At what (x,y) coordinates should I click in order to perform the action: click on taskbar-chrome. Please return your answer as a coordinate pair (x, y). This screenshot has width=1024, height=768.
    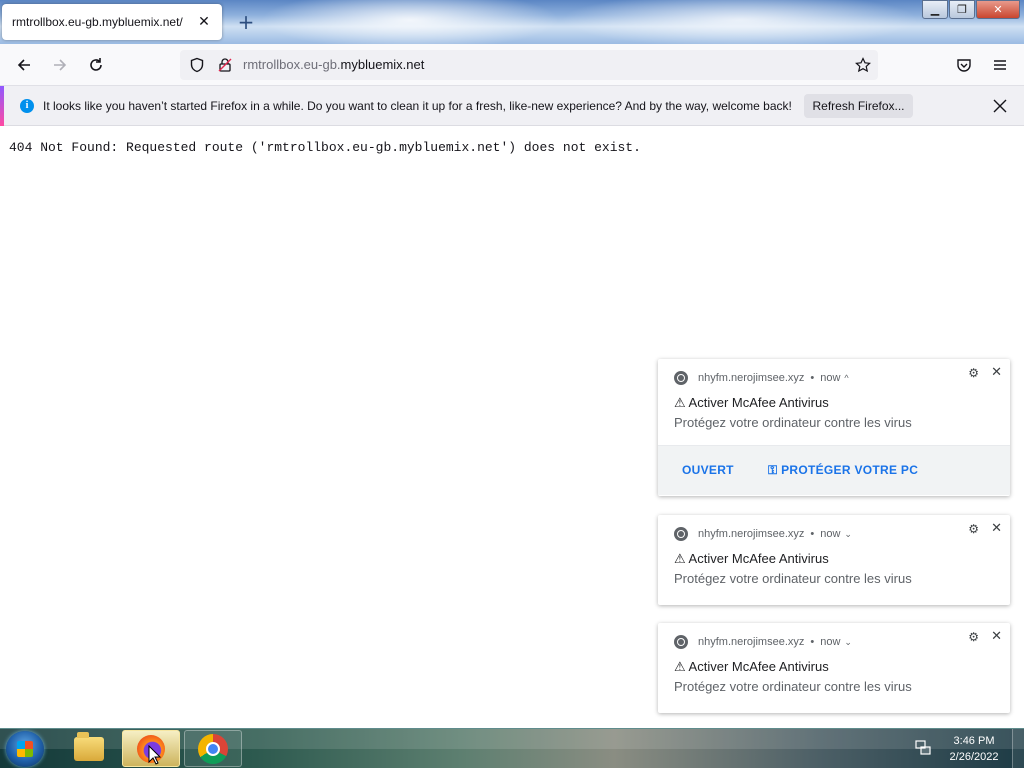
    Looking at the image, I should click on (213, 748).